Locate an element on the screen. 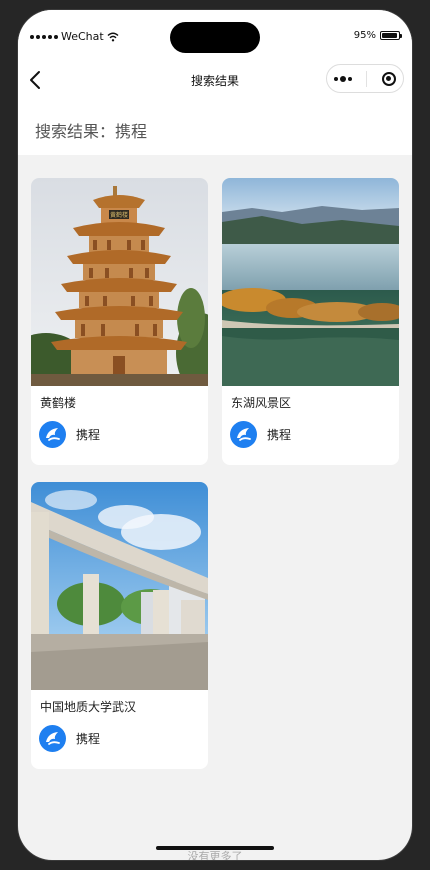  east-lake-photo is located at coordinates (310, 282).